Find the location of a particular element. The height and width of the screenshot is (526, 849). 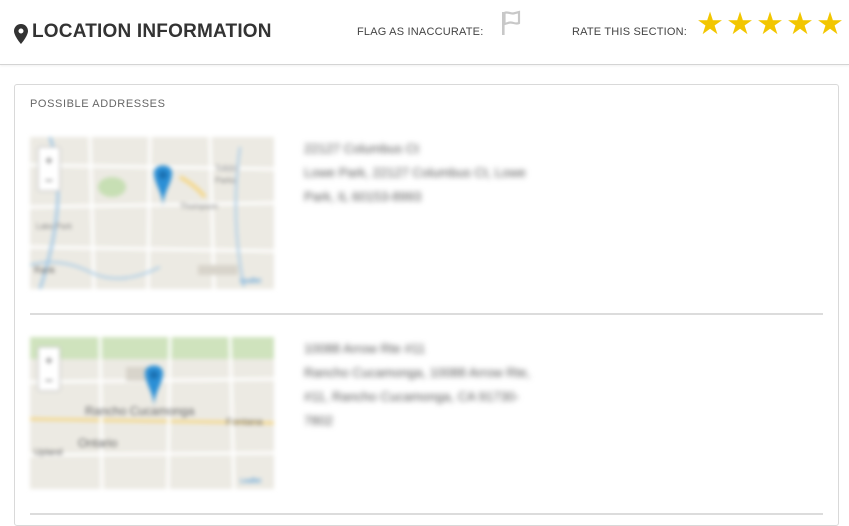

address-line: 10088 Arrow Rte #11 is located at coordinates (365, 348).